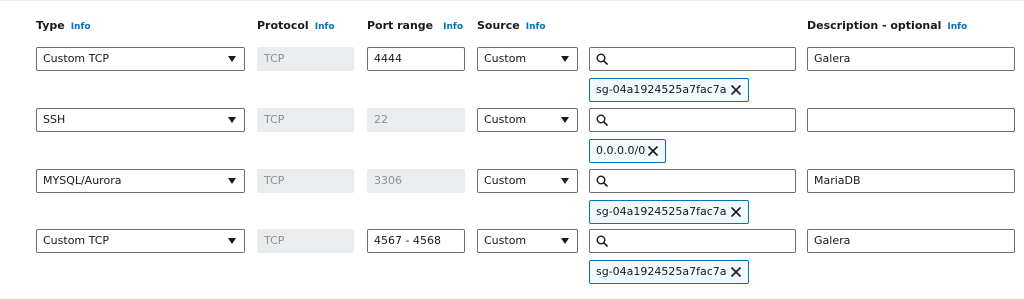  What do you see at coordinates (416, 59) in the screenshot?
I see `port-range-input: 4444` at bounding box center [416, 59].